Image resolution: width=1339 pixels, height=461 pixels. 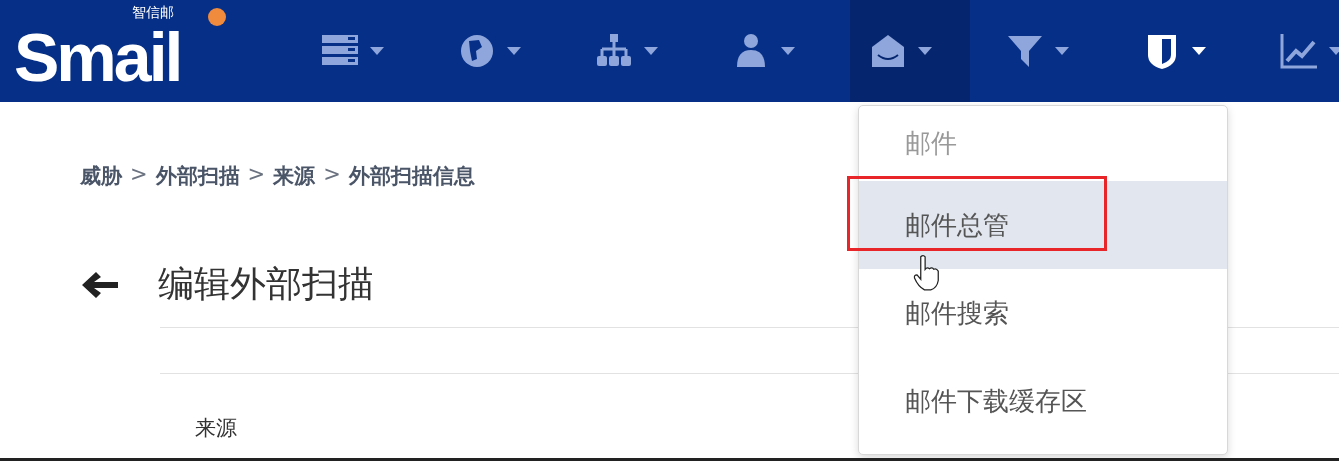 What do you see at coordinates (910, 51) in the screenshot?
I see `nav-menu-button` at bounding box center [910, 51].